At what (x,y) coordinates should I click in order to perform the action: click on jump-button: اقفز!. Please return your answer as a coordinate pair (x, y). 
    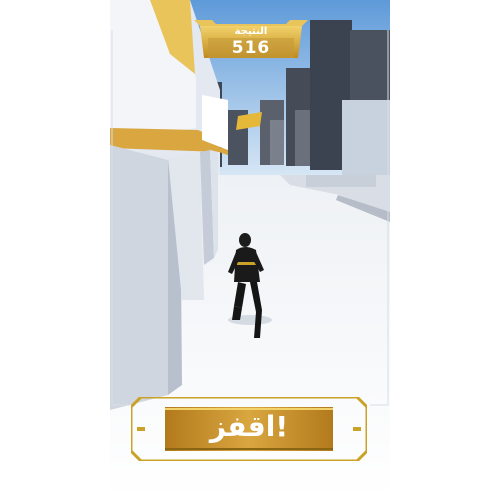
    Looking at the image, I should click on (249, 429).